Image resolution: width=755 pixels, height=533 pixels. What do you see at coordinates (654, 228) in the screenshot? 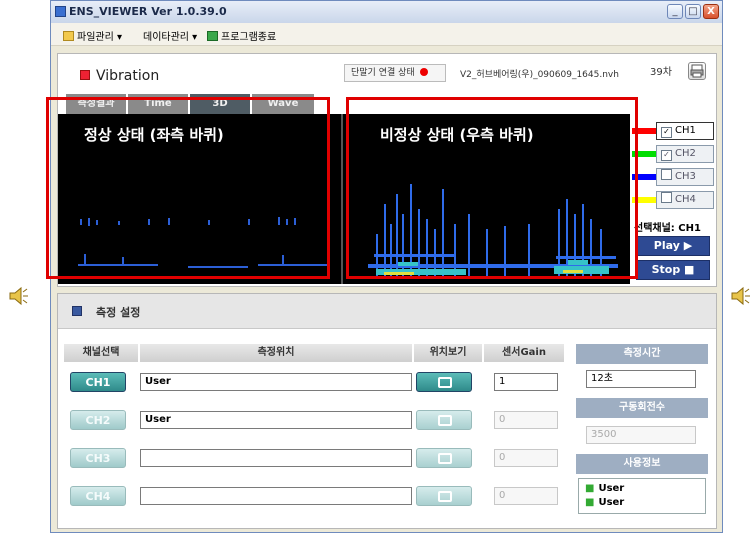
I see `selected-channel-label: 선택채널:` at bounding box center [654, 228].